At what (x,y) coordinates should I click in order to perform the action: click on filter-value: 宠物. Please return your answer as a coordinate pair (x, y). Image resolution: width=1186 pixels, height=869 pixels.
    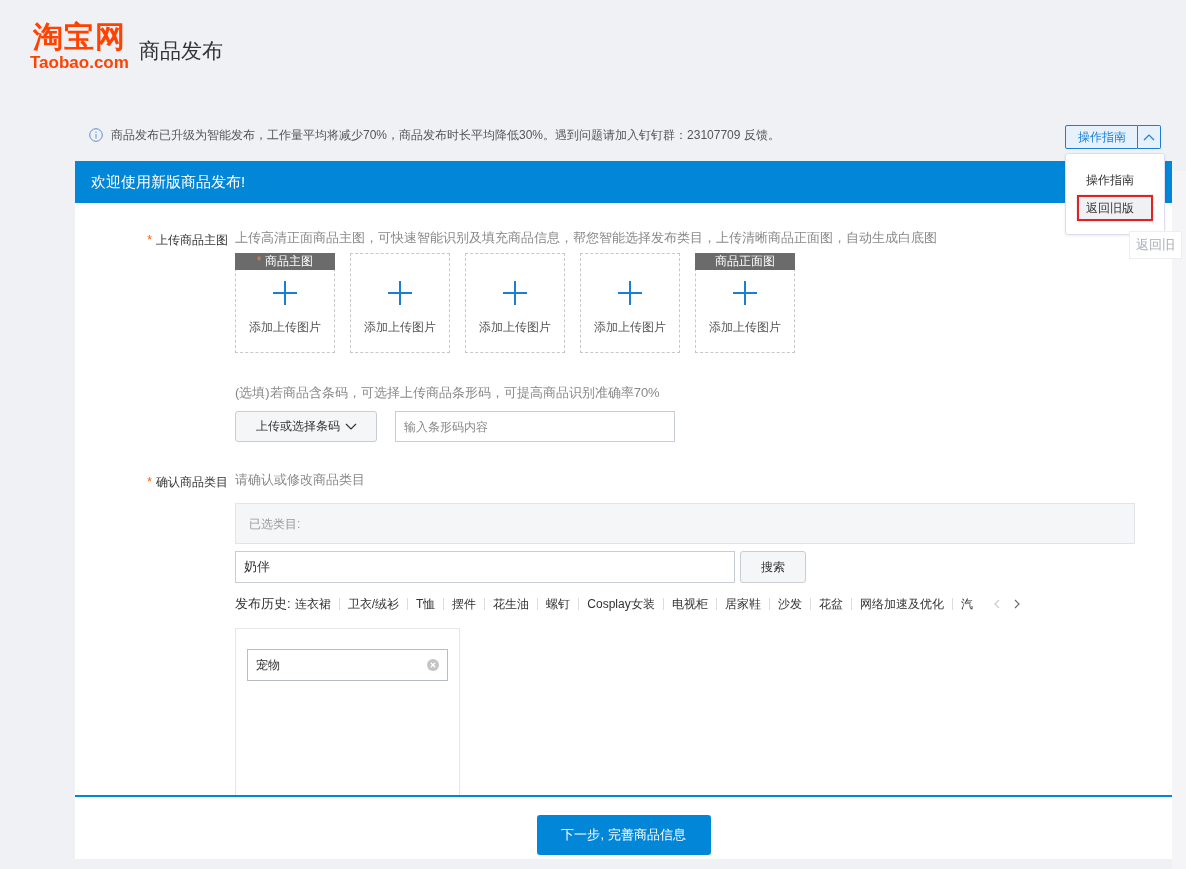
    Looking at the image, I should click on (268, 665).